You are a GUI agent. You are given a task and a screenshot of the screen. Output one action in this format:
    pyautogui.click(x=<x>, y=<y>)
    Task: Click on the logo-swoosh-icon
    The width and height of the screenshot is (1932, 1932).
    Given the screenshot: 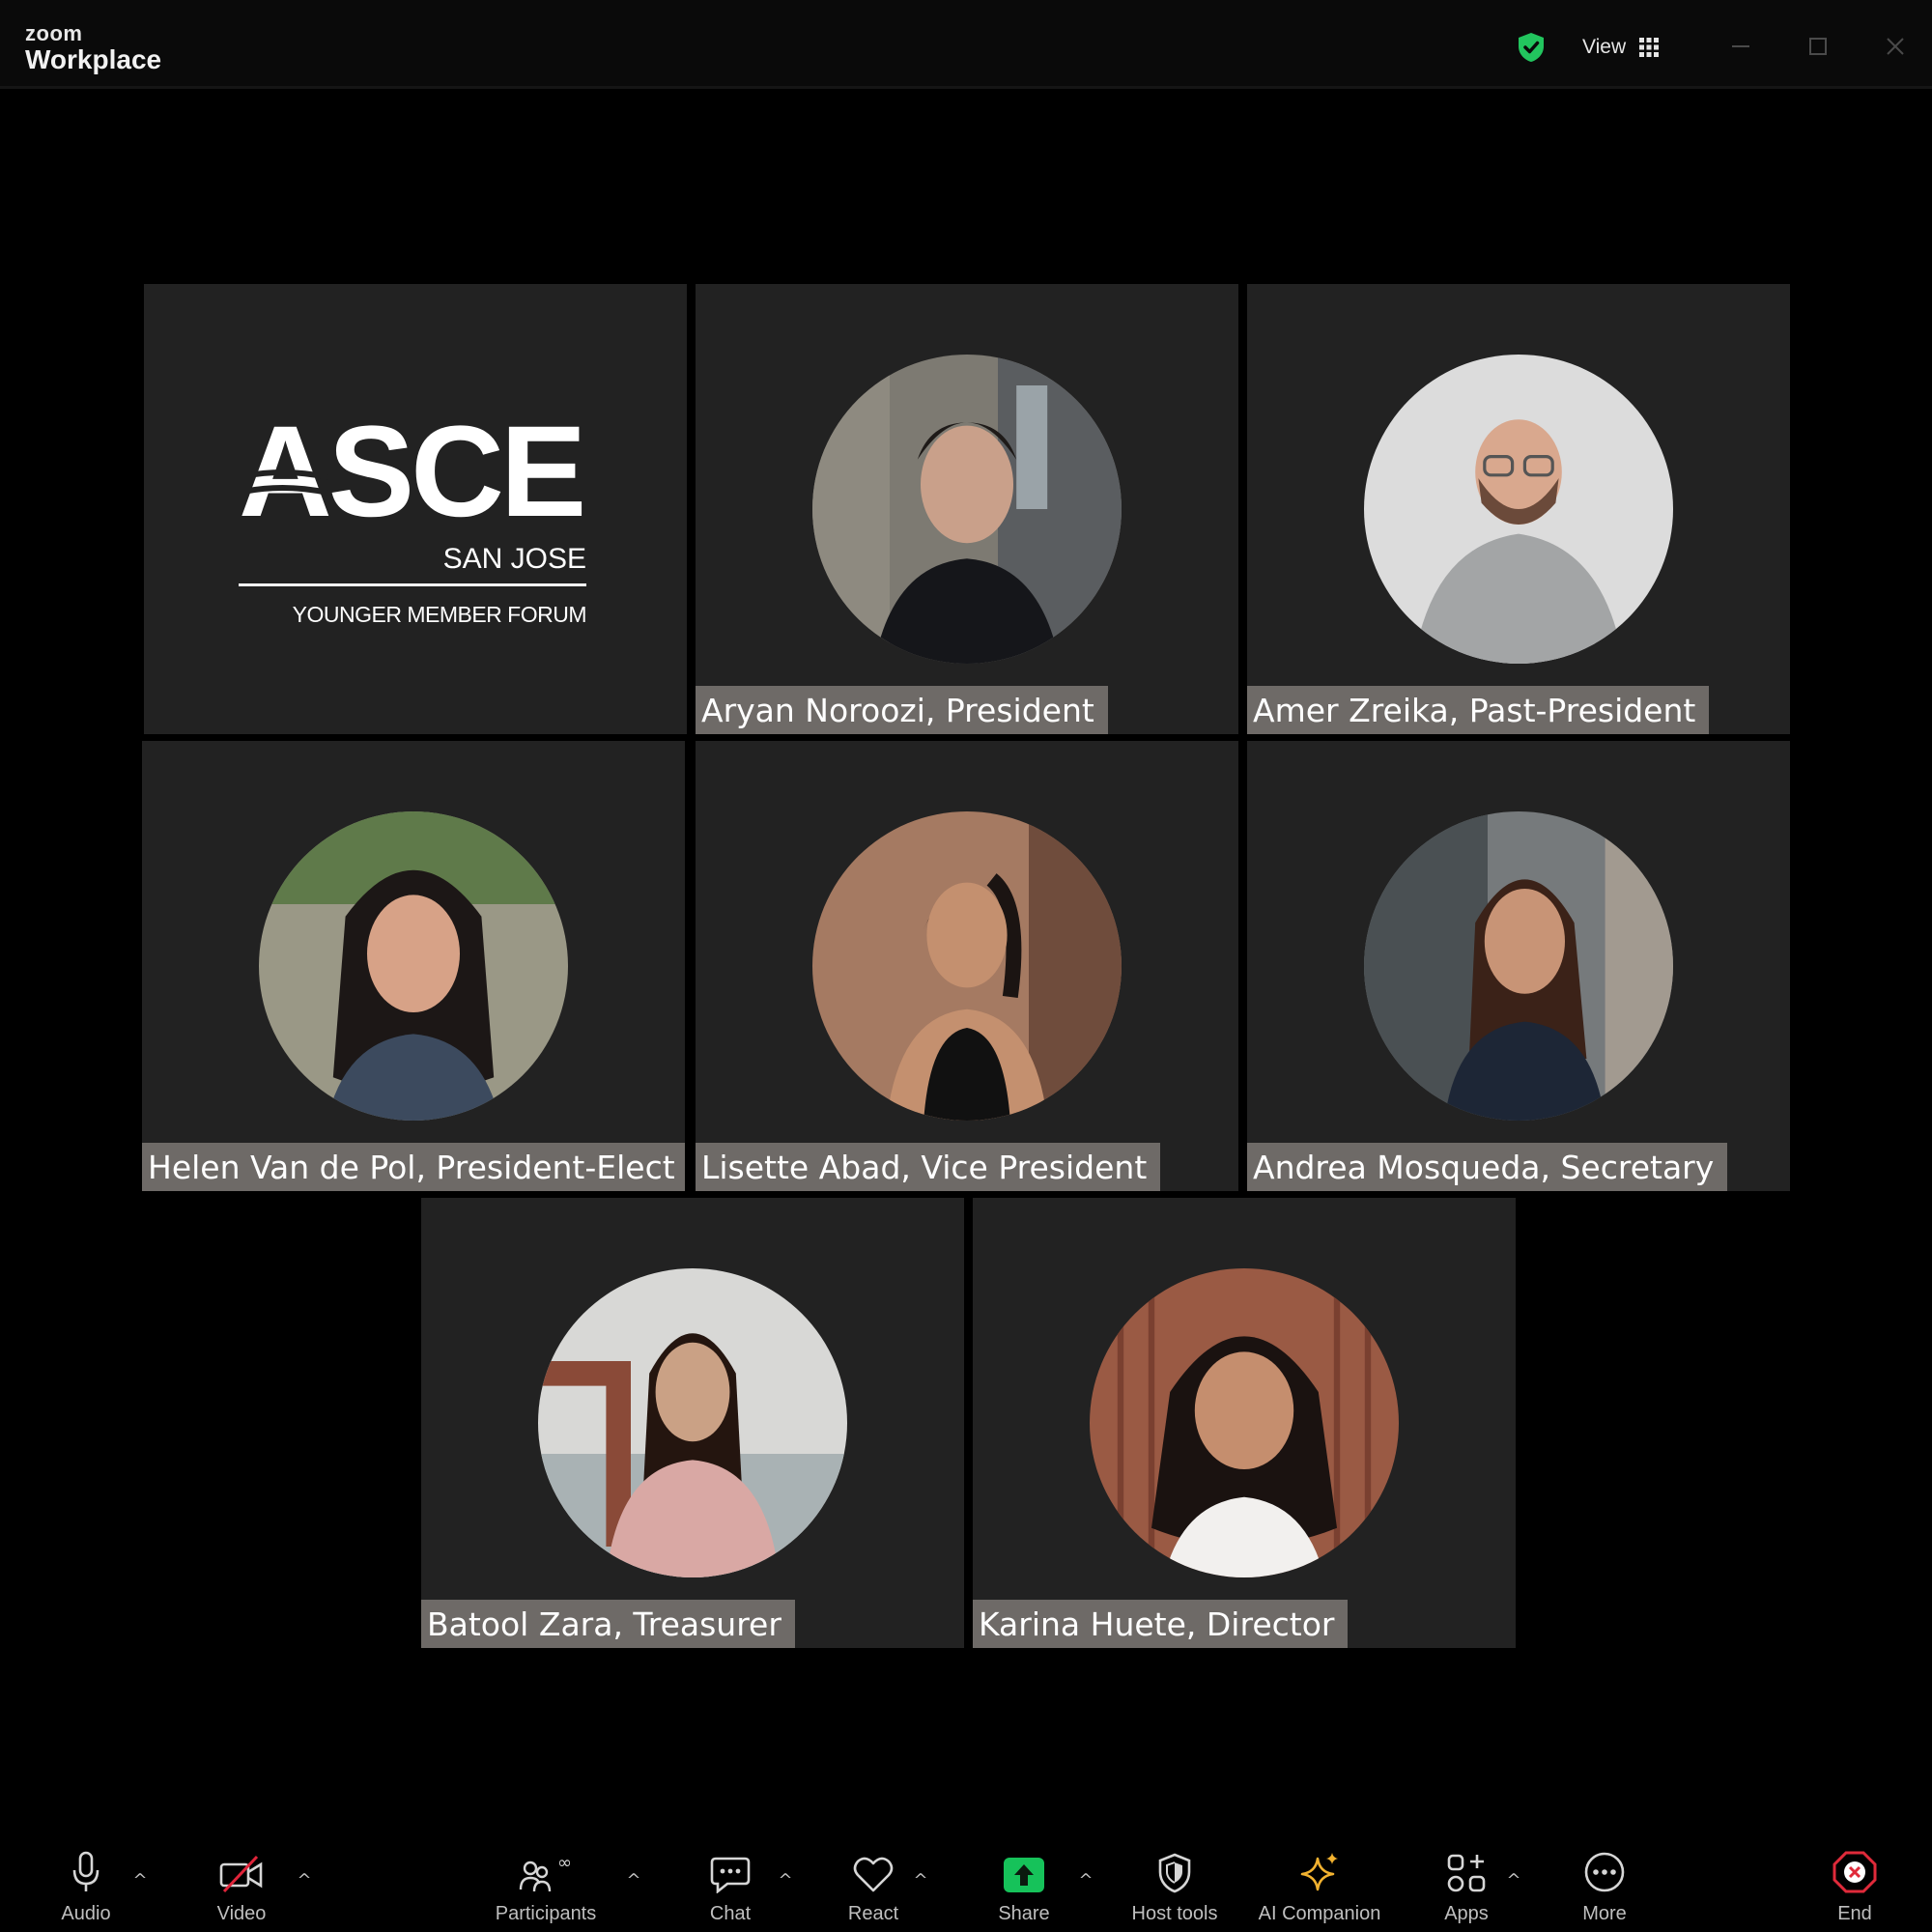 What is the action you would take?
    pyautogui.click(x=283, y=482)
    